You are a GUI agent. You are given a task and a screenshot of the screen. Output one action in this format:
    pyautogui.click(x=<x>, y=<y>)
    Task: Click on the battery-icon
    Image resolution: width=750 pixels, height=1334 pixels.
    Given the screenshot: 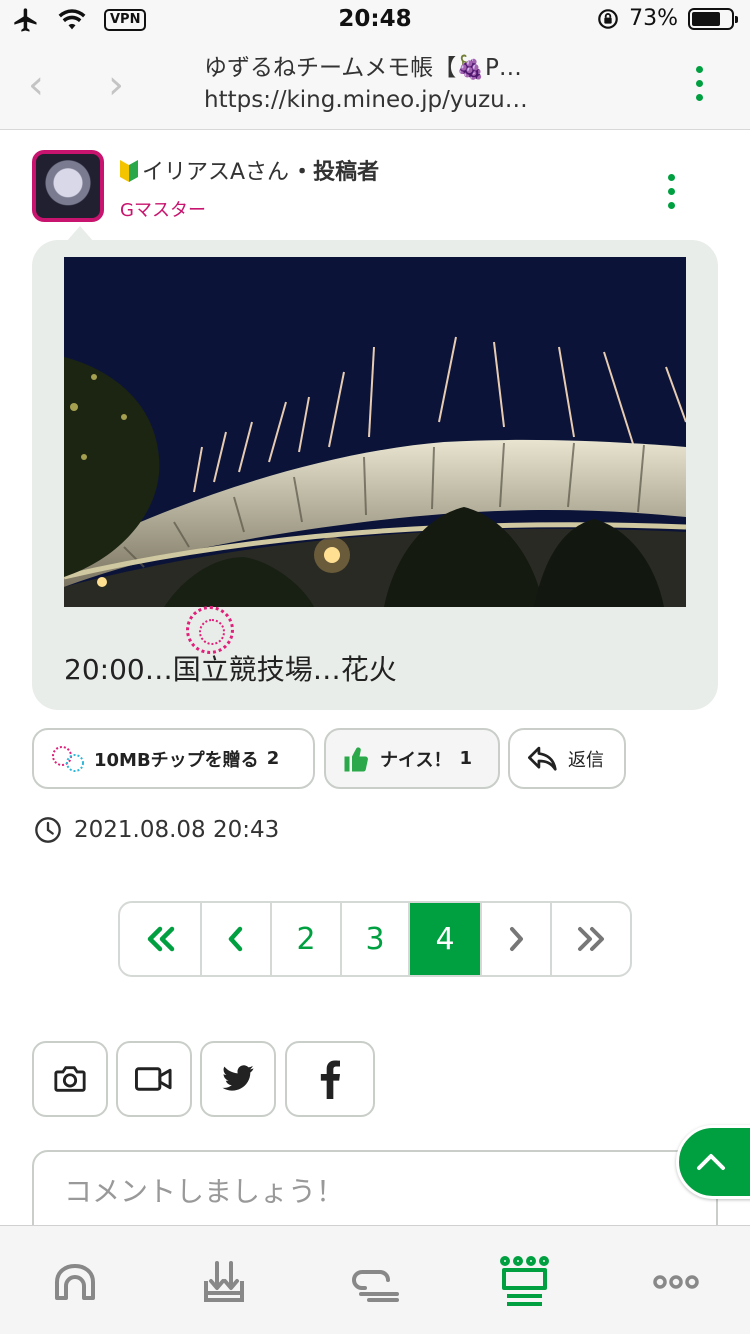 What is the action you would take?
    pyautogui.click(x=713, y=18)
    